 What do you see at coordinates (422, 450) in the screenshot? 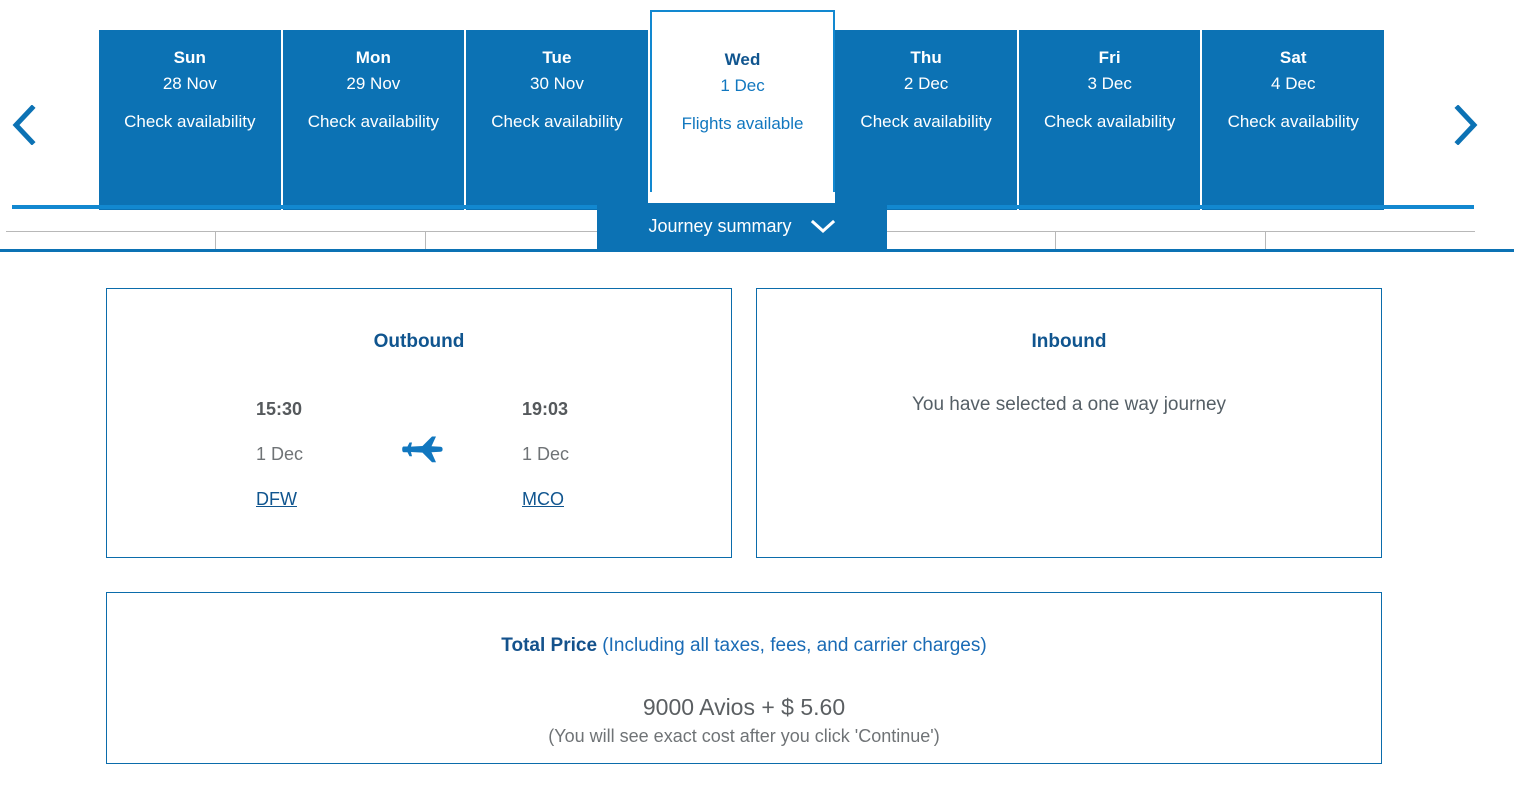
I see `airplane-icon` at bounding box center [422, 450].